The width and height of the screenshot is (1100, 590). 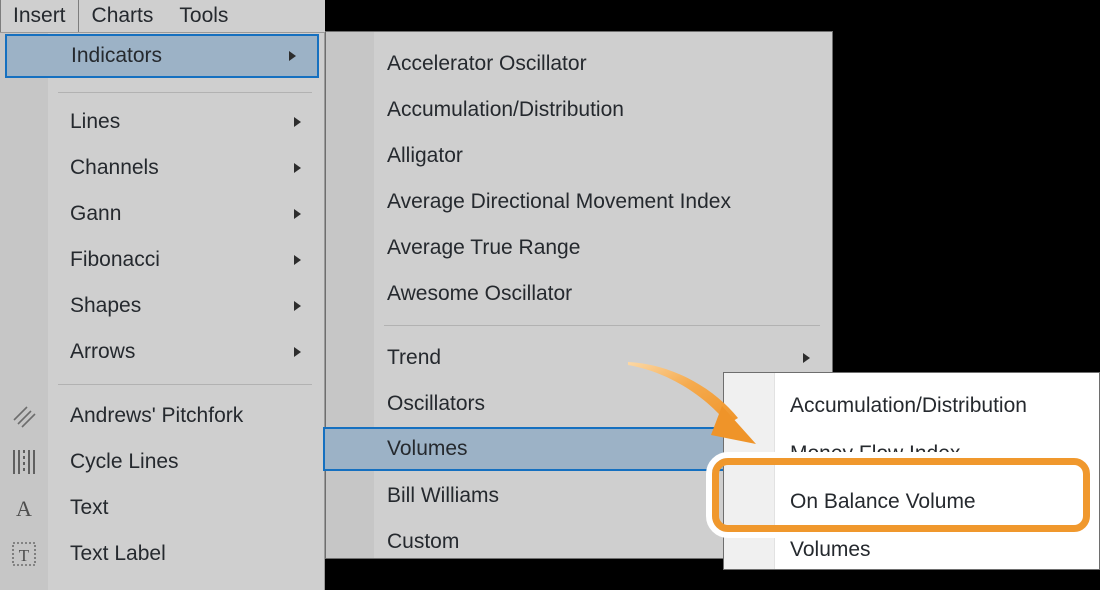 What do you see at coordinates (487, 63) in the screenshot?
I see `menu-item-label: Accelerator Oscillator` at bounding box center [487, 63].